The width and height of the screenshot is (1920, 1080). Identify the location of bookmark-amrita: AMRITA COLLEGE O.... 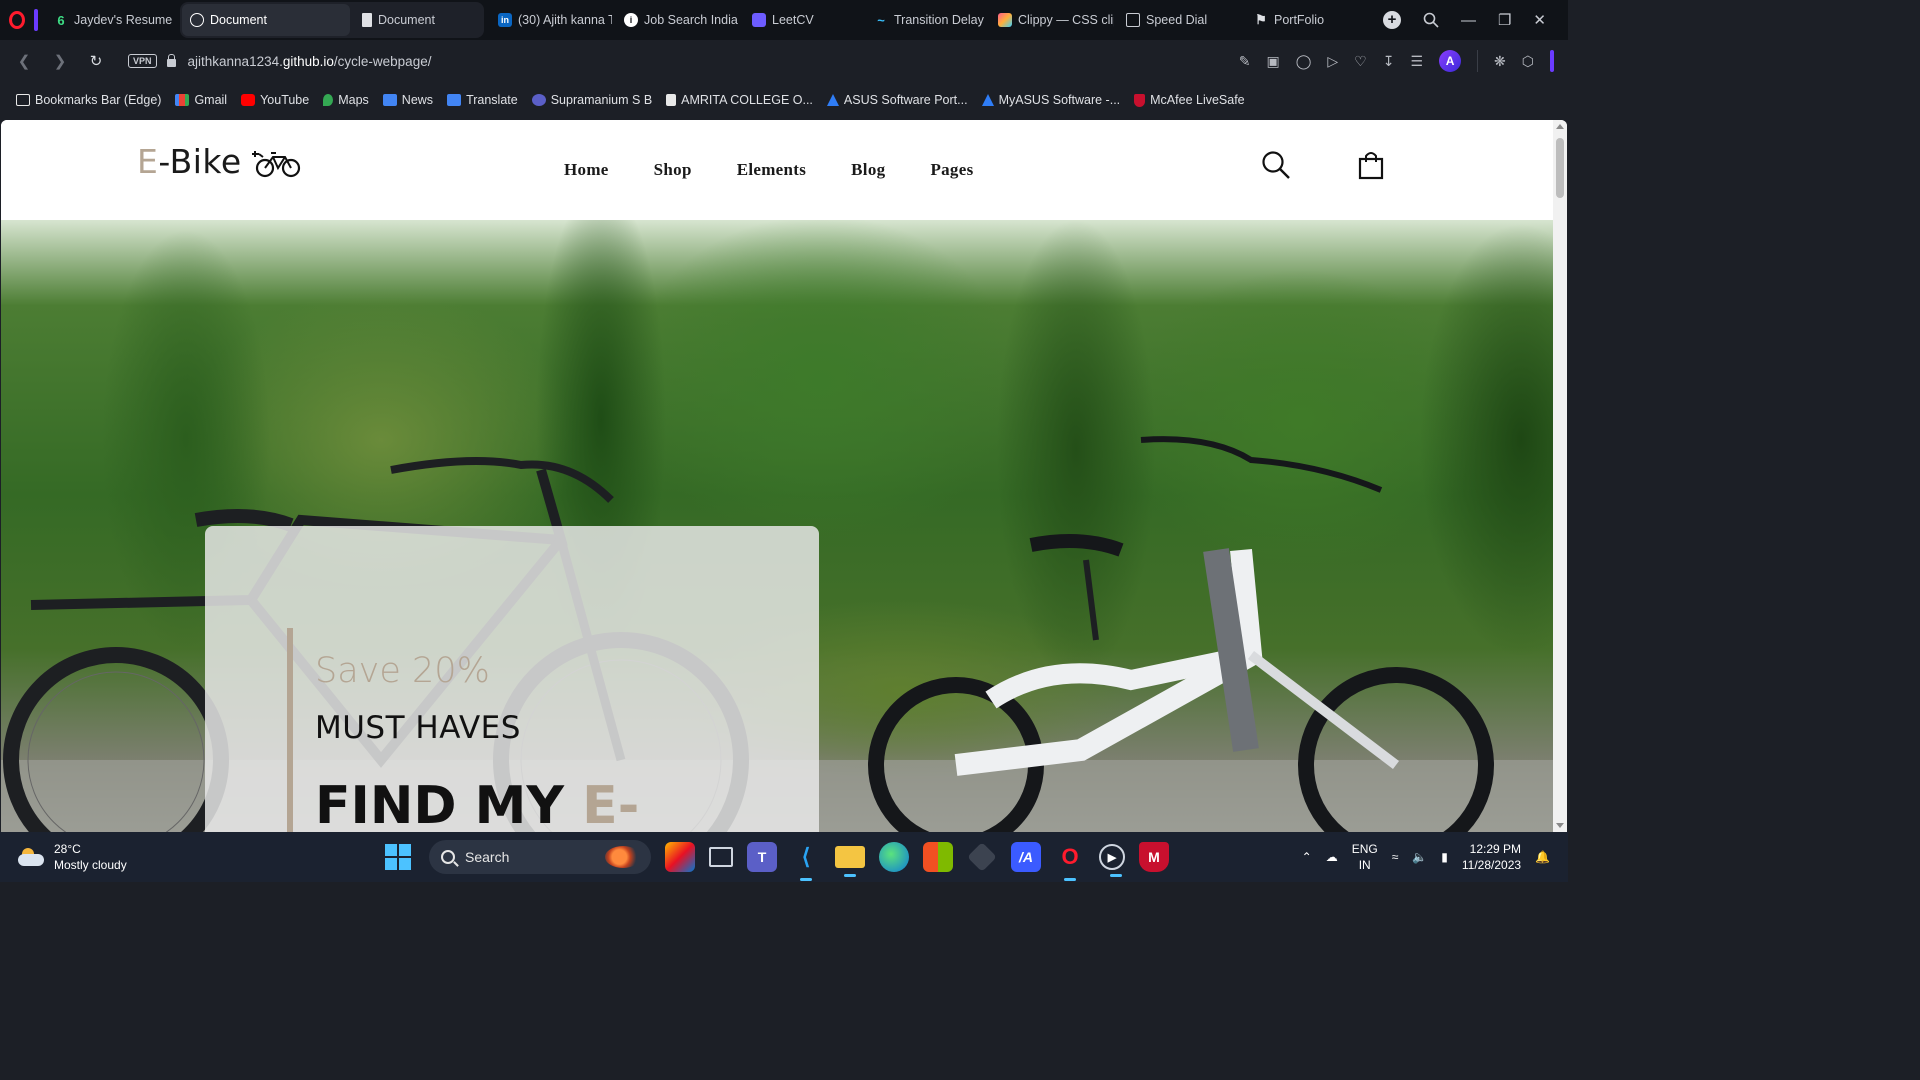
(739, 100).